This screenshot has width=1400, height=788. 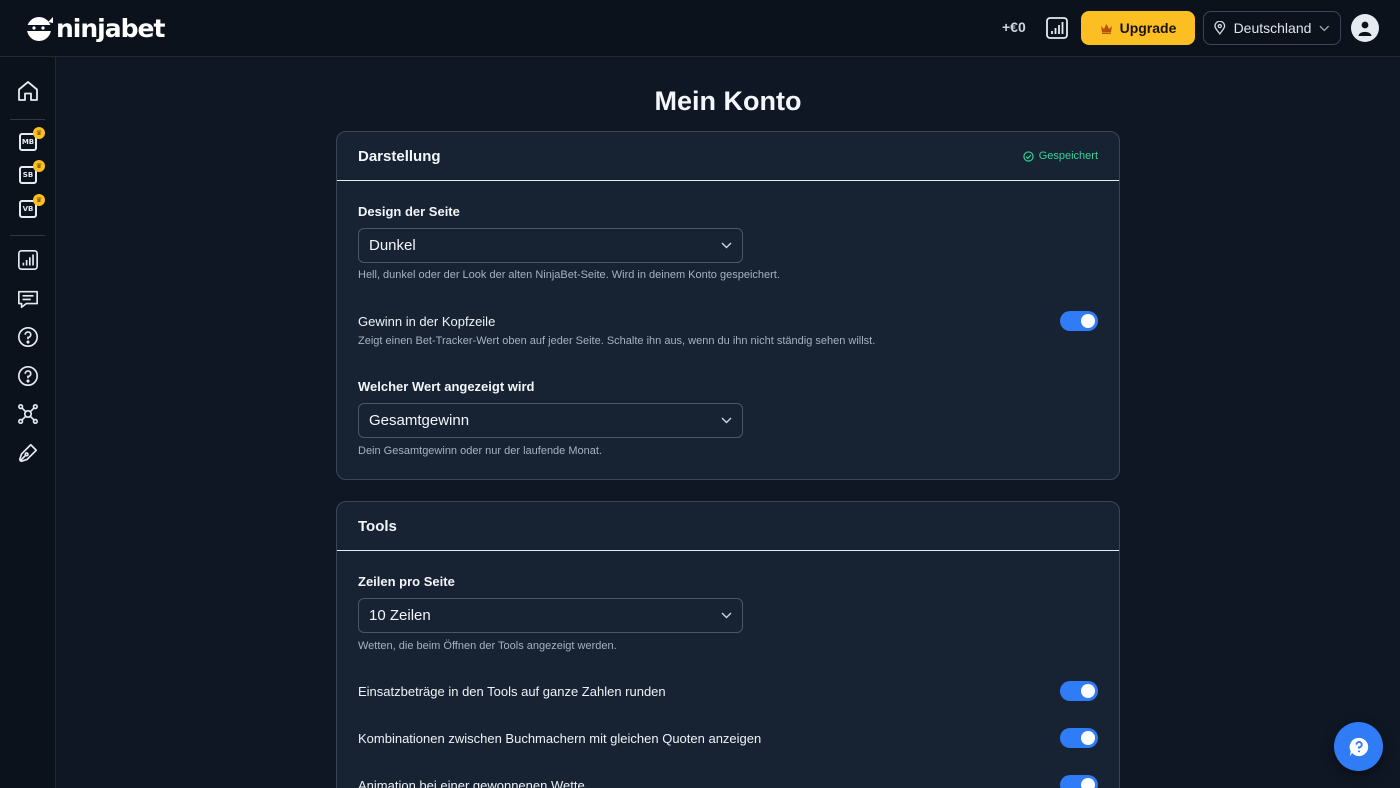 I want to click on rows-per-page-label: Zeilen pro Seite, so click(x=406, y=581).